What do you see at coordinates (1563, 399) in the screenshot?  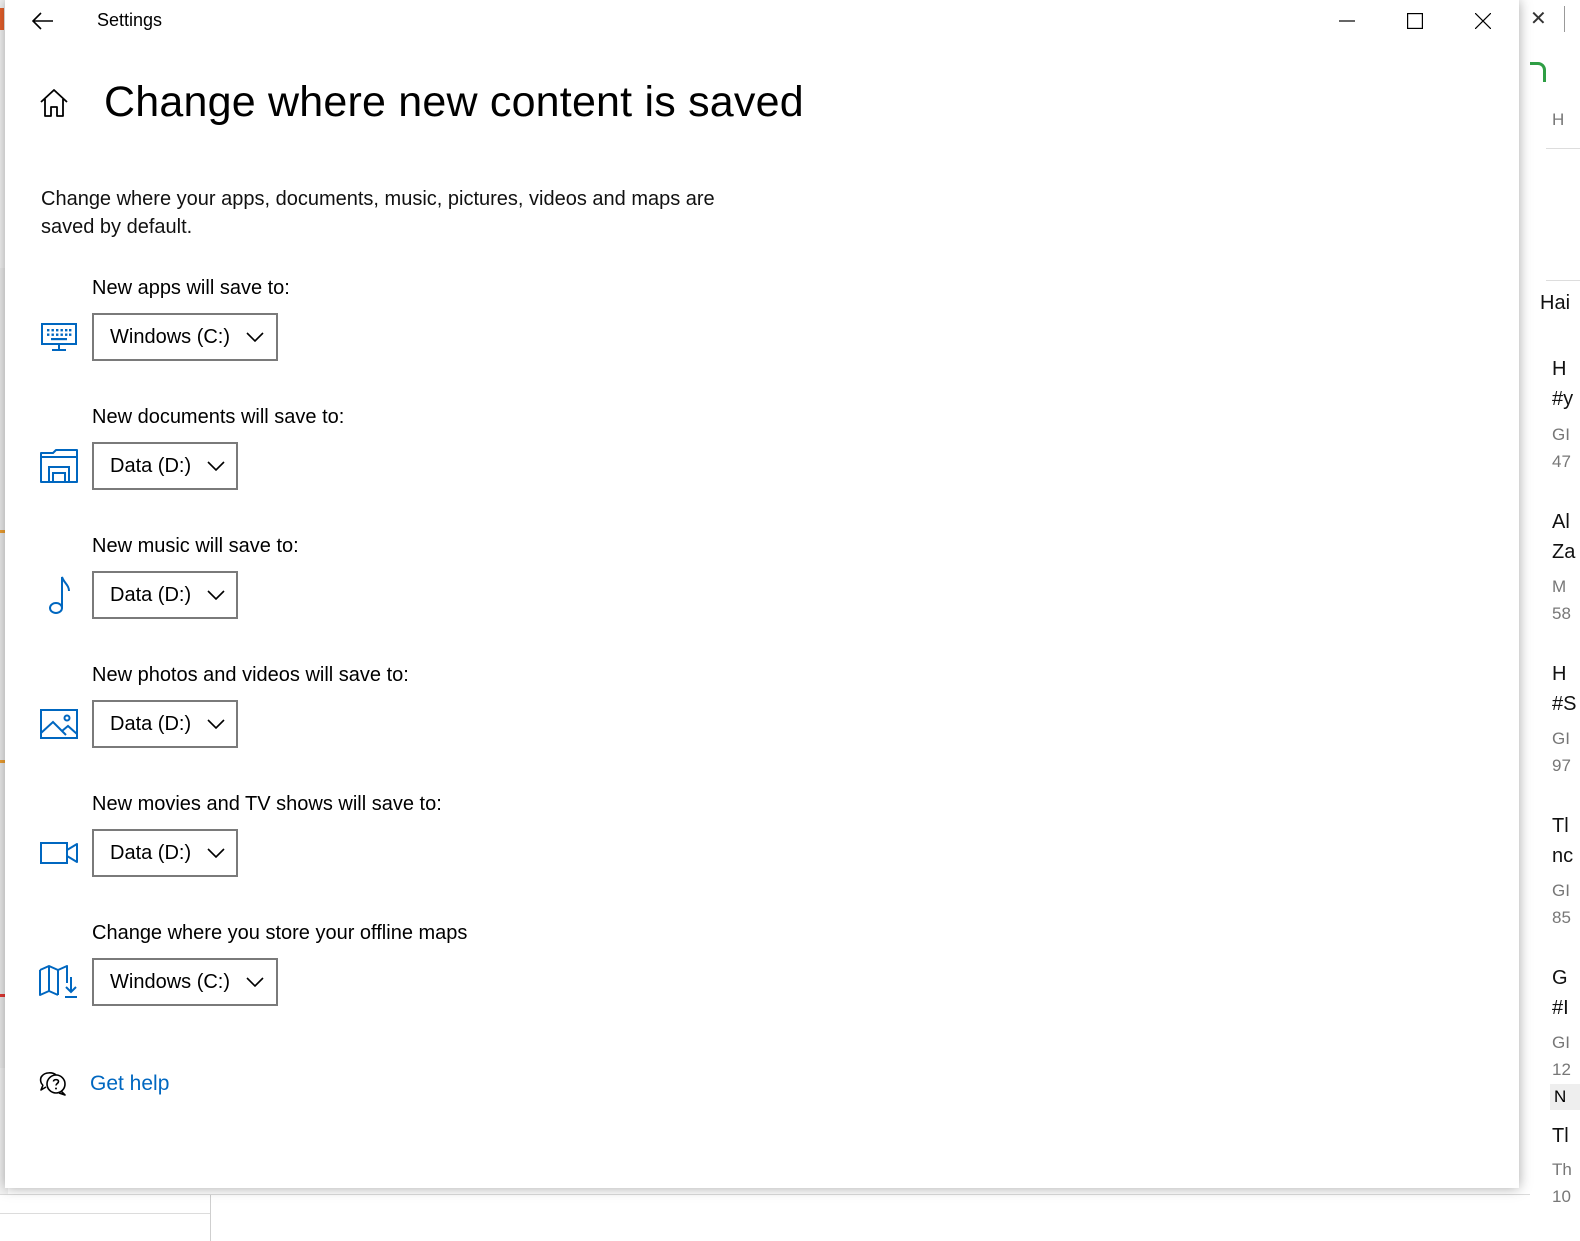 I see `background-text: #y` at bounding box center [1563, 399].